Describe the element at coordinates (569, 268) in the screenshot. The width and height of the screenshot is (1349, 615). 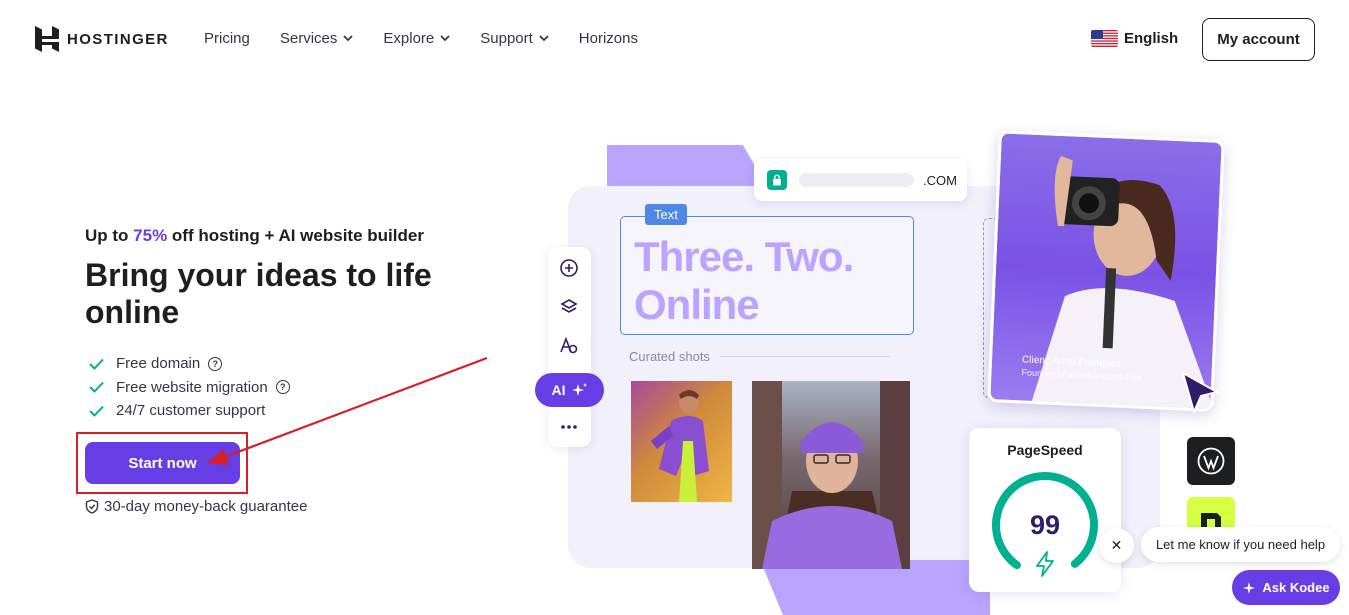
I see `add-icon` at that location.